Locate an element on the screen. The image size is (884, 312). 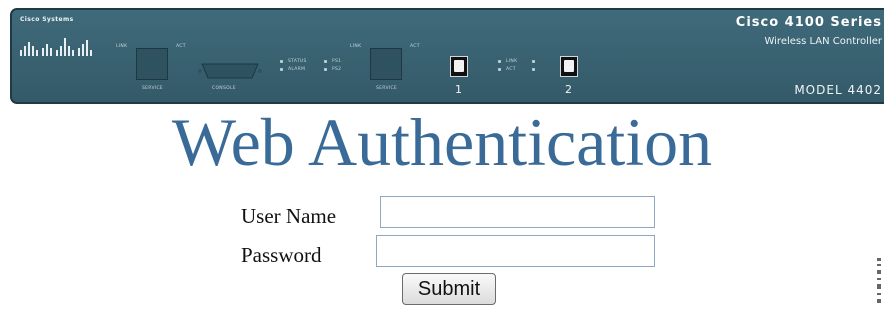
console-label: CONSOLE is located at coordinates (224, 88).